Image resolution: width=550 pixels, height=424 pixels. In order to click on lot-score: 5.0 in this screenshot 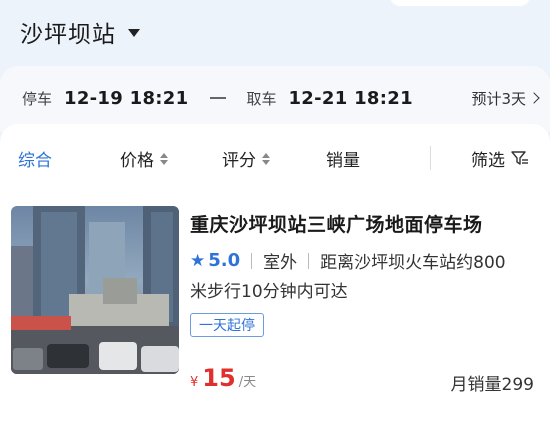, I will do `click(224, 260)`.